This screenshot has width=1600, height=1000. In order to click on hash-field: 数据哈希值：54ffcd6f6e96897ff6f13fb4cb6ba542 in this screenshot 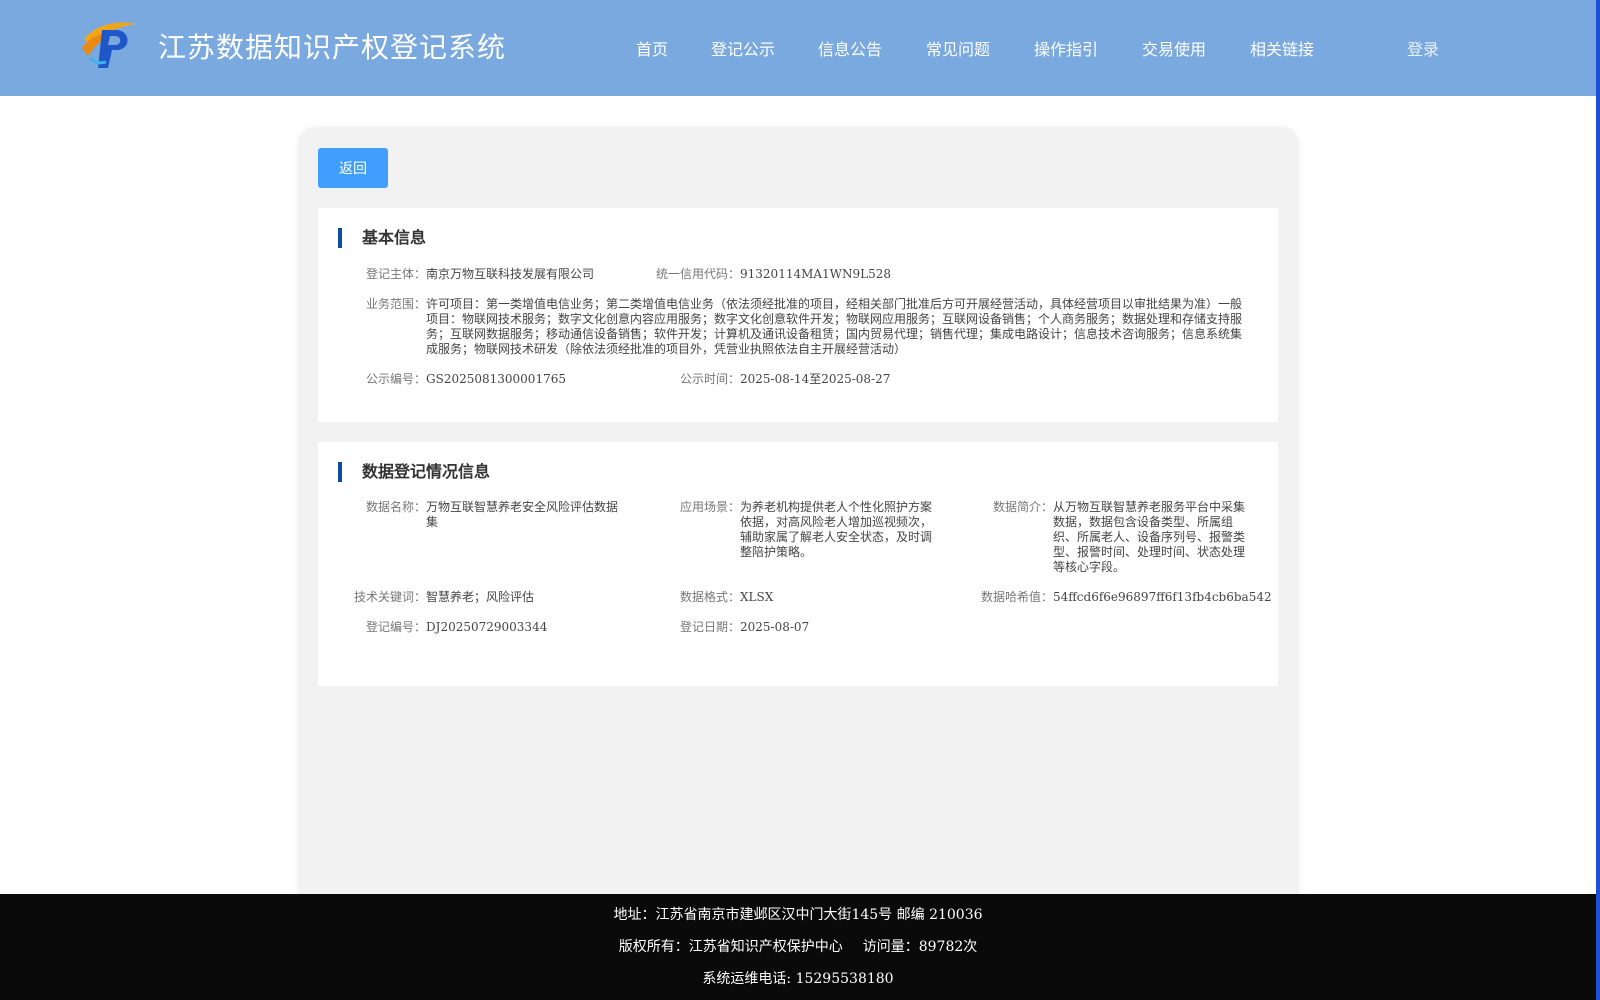, I will do `click(1126, 597)`.